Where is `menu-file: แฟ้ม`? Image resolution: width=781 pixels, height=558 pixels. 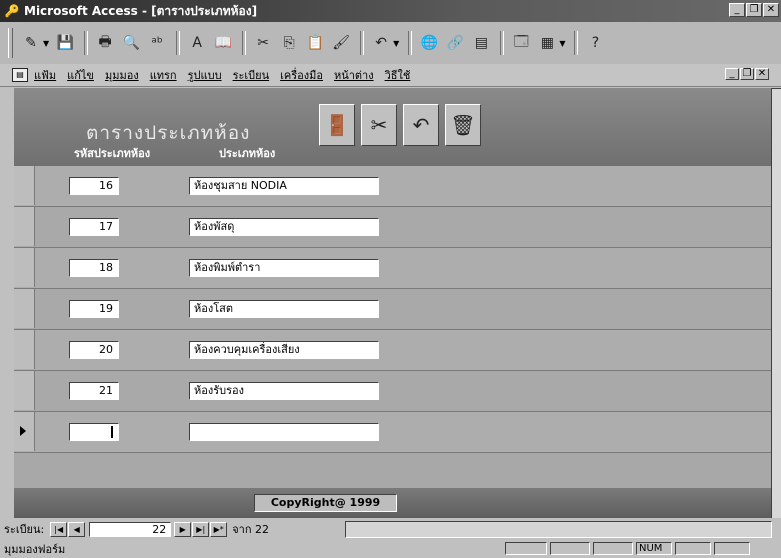
menu-file: แฟ้ม is located at coordinates (45, 75).